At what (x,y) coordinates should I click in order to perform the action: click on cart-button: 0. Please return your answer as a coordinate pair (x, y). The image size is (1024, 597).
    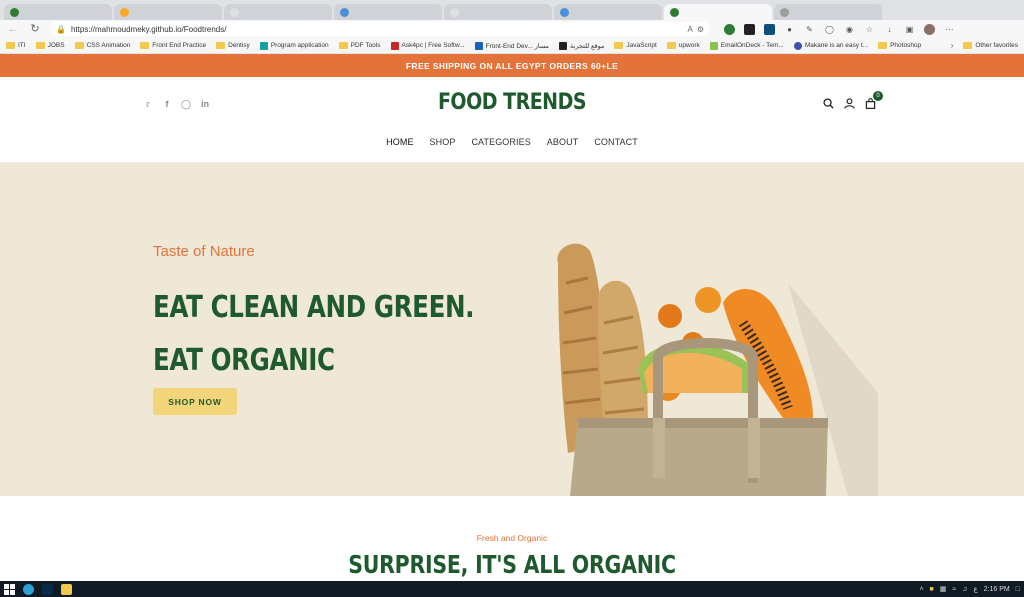
    Looking at the image, I should click on (873, 100).